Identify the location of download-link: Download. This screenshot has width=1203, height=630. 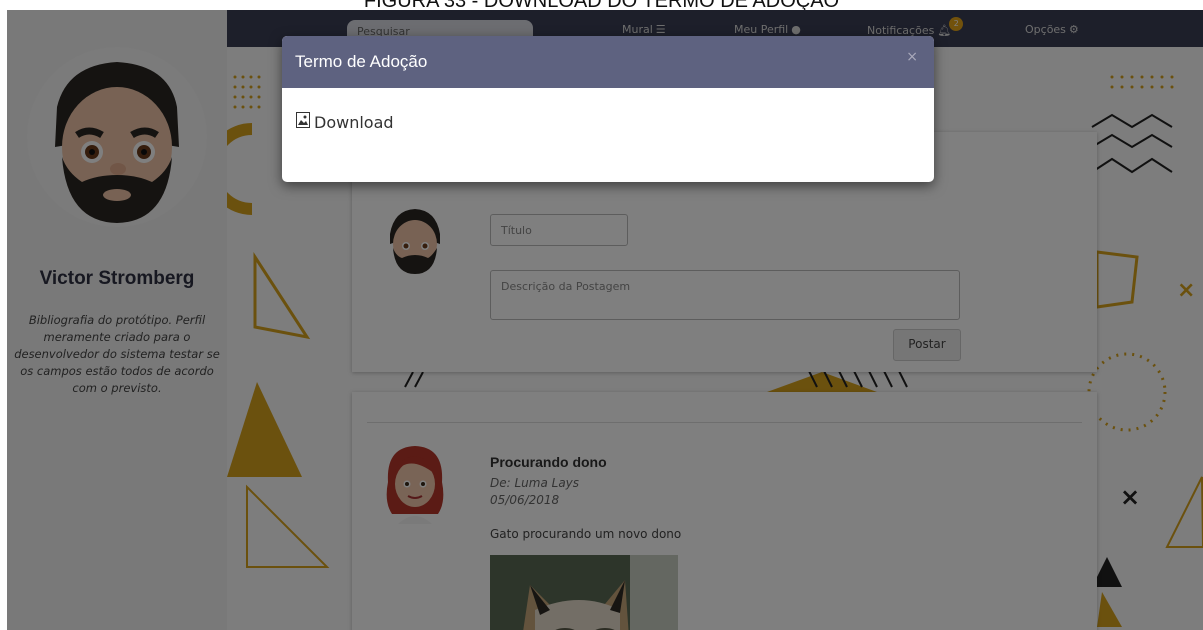
(345, 122).